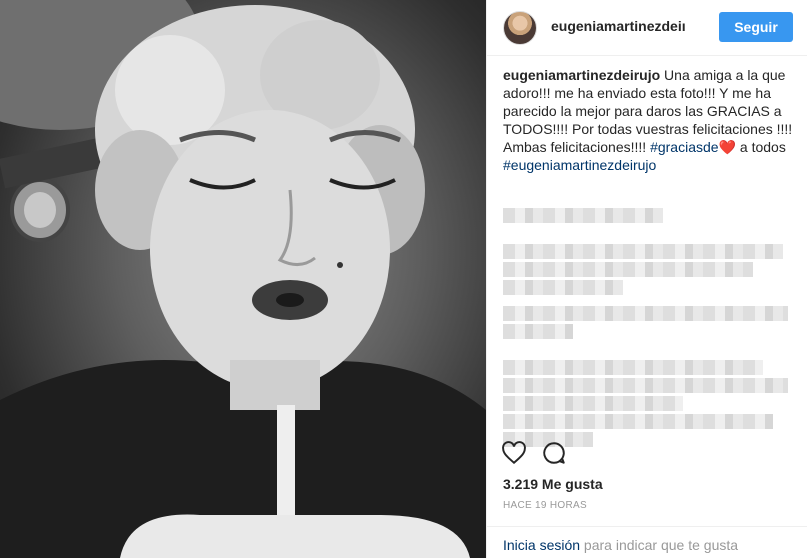 The width and height of the screenshot is (807, 558). I want to click on login-footer: Inicia sesión para indicar que te gusta, so click(647, 542).